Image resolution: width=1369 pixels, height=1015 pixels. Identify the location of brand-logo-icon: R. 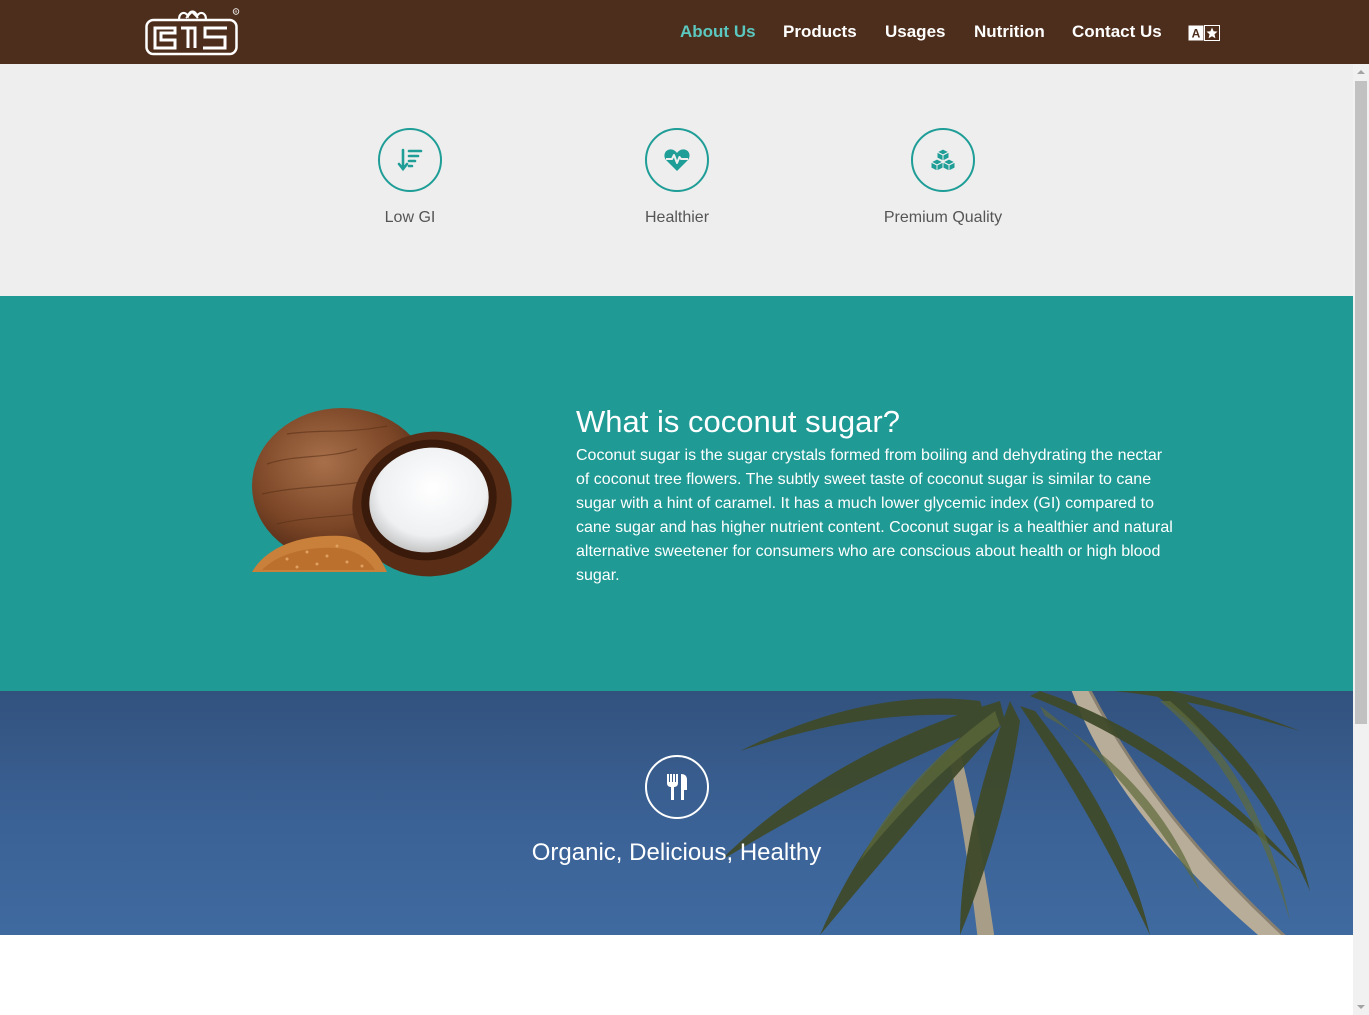
(192, 32).